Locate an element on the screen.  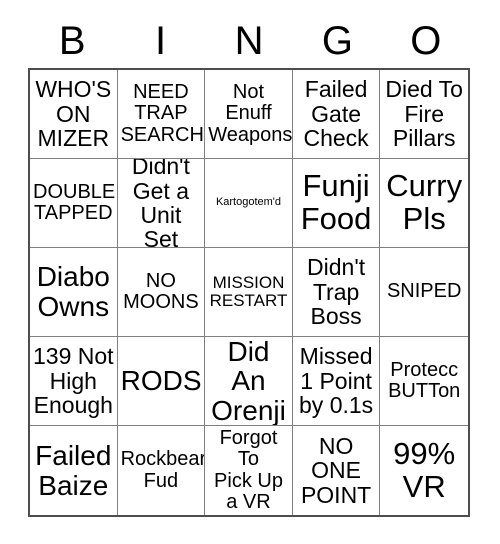
bingo-cell: Missed 1 Point by 0.1s is located at coordinates (336, 381).